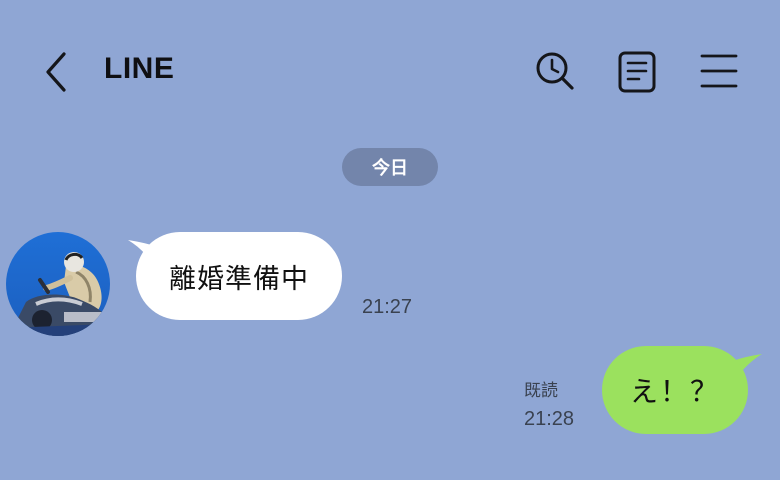  I want to click on menu-button, so click(719, 71).